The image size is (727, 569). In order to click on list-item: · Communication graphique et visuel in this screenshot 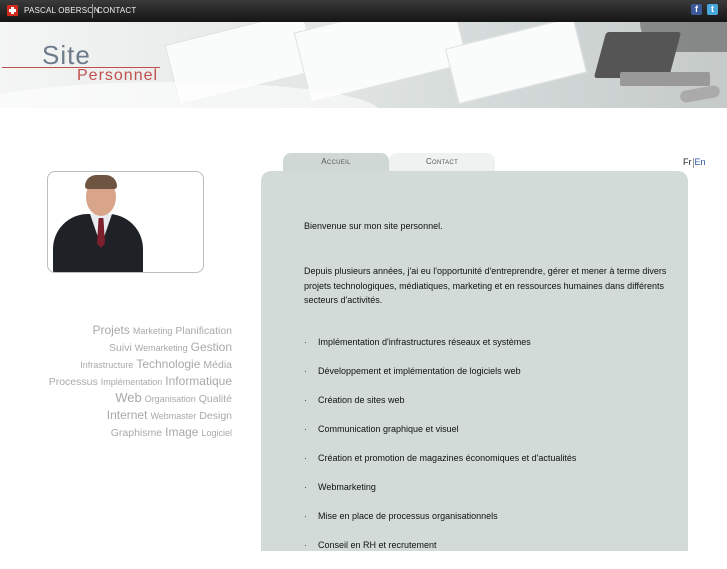, I will do `click(440, 438)`.